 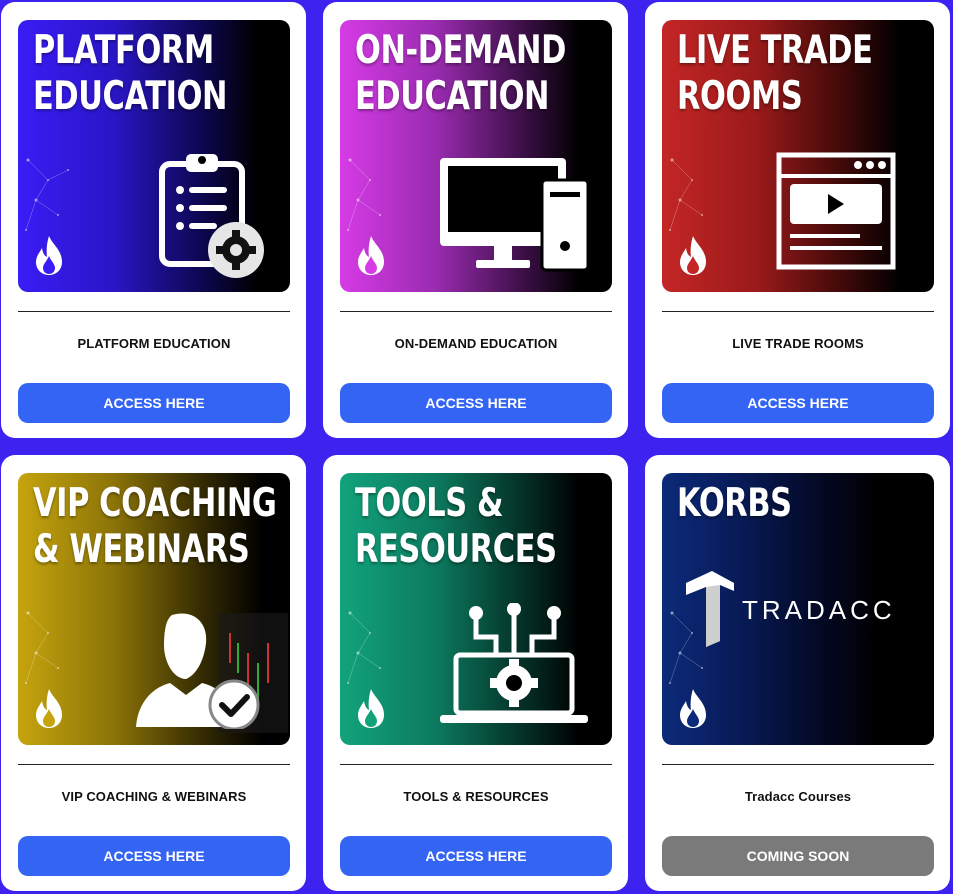 What do you see at coordinates (456, 526) in the screenshot?
I see `banner-title: TOOLS & RESOURCES` at bounding box center [456, 526].